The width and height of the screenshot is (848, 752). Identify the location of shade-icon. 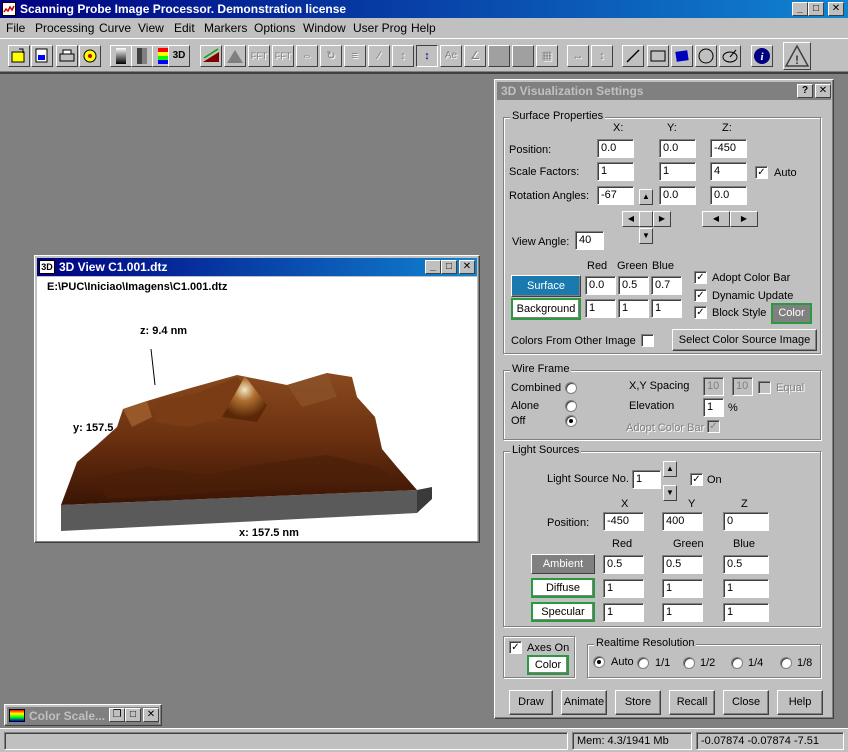
(499, 56).